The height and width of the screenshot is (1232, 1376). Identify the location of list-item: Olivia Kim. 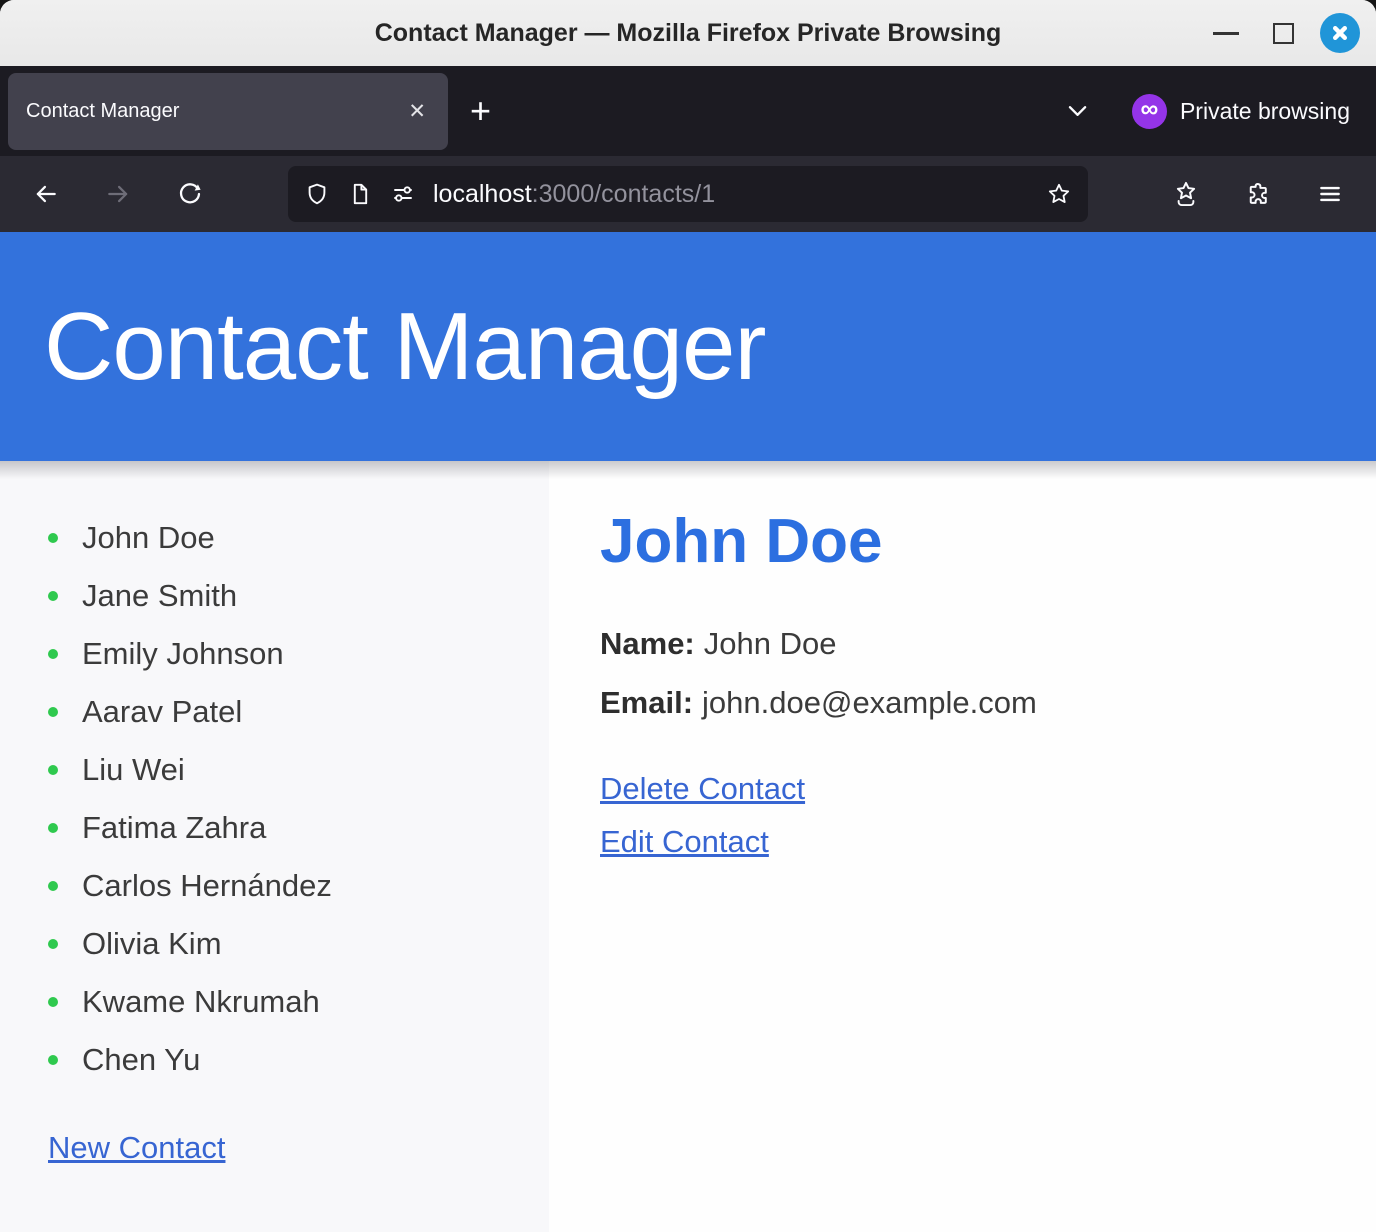
(298, 944).